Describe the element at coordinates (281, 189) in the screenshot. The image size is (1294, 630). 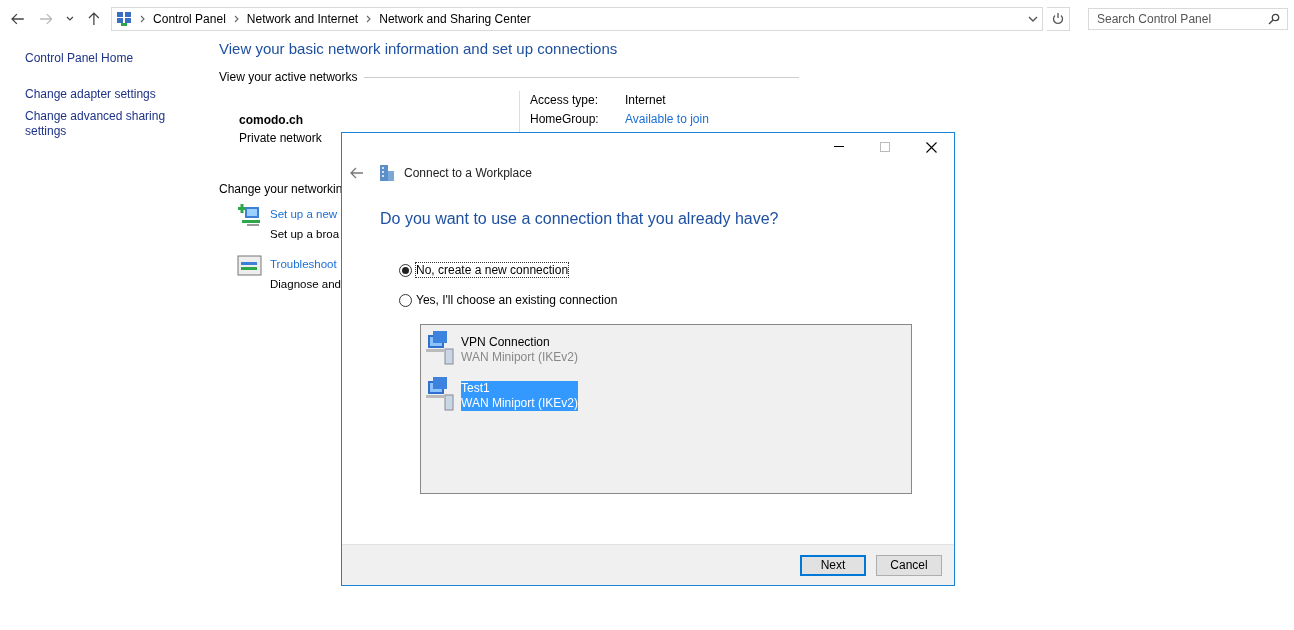
I see `section-heading: Change your networkin` at that location.